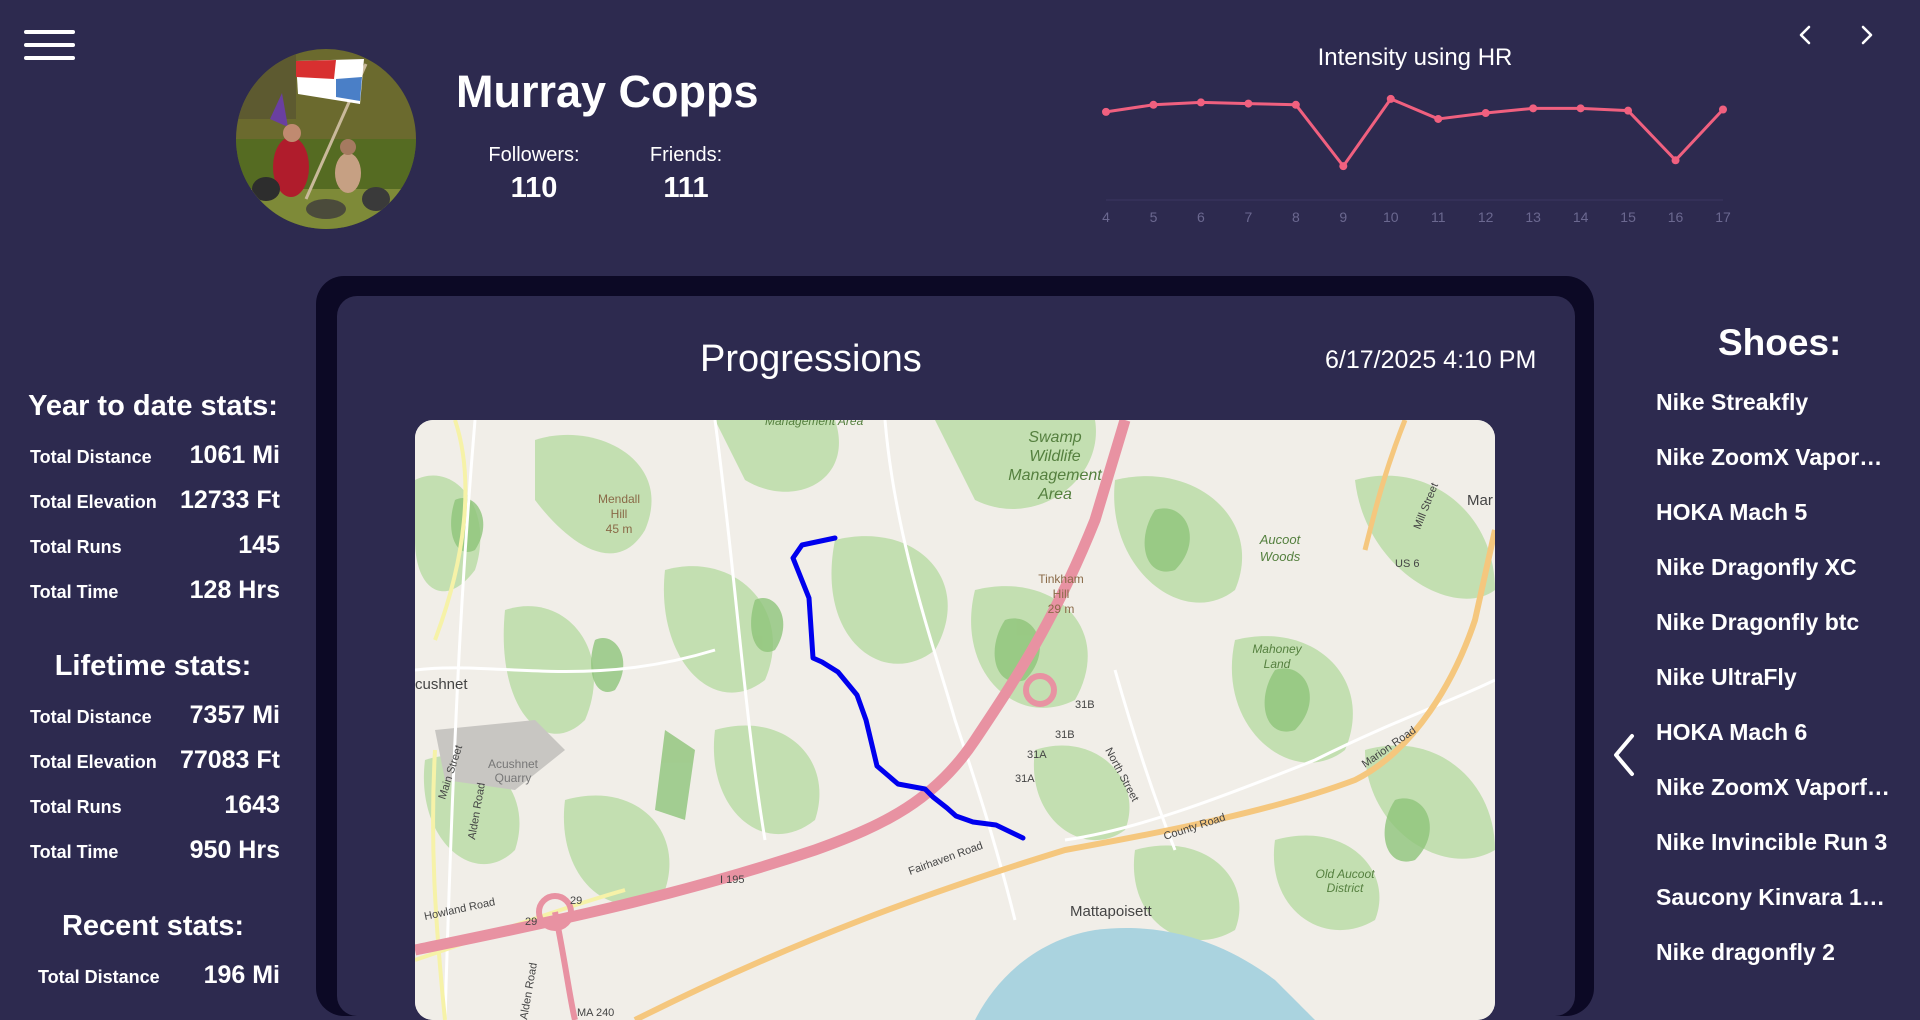  I want to click on shoe-item: HOKA Mach 5, so click(1776, 512).